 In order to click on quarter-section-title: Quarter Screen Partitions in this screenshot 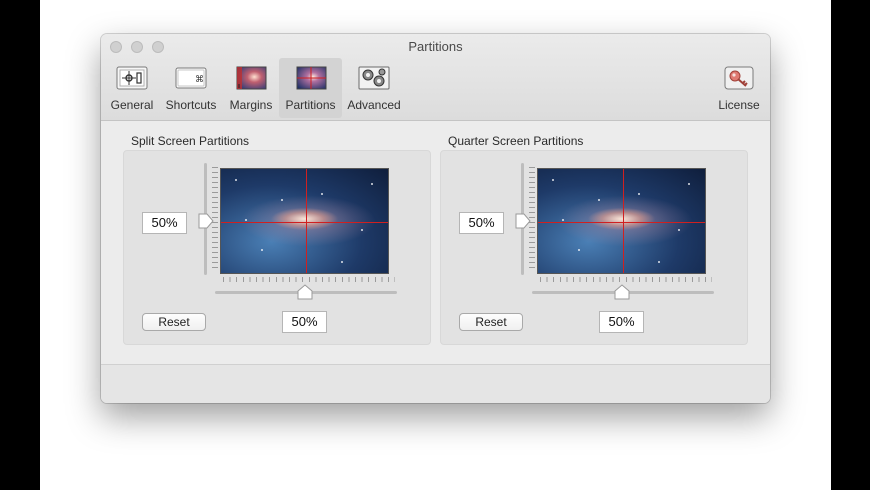, I will do `click(516, 141)`.